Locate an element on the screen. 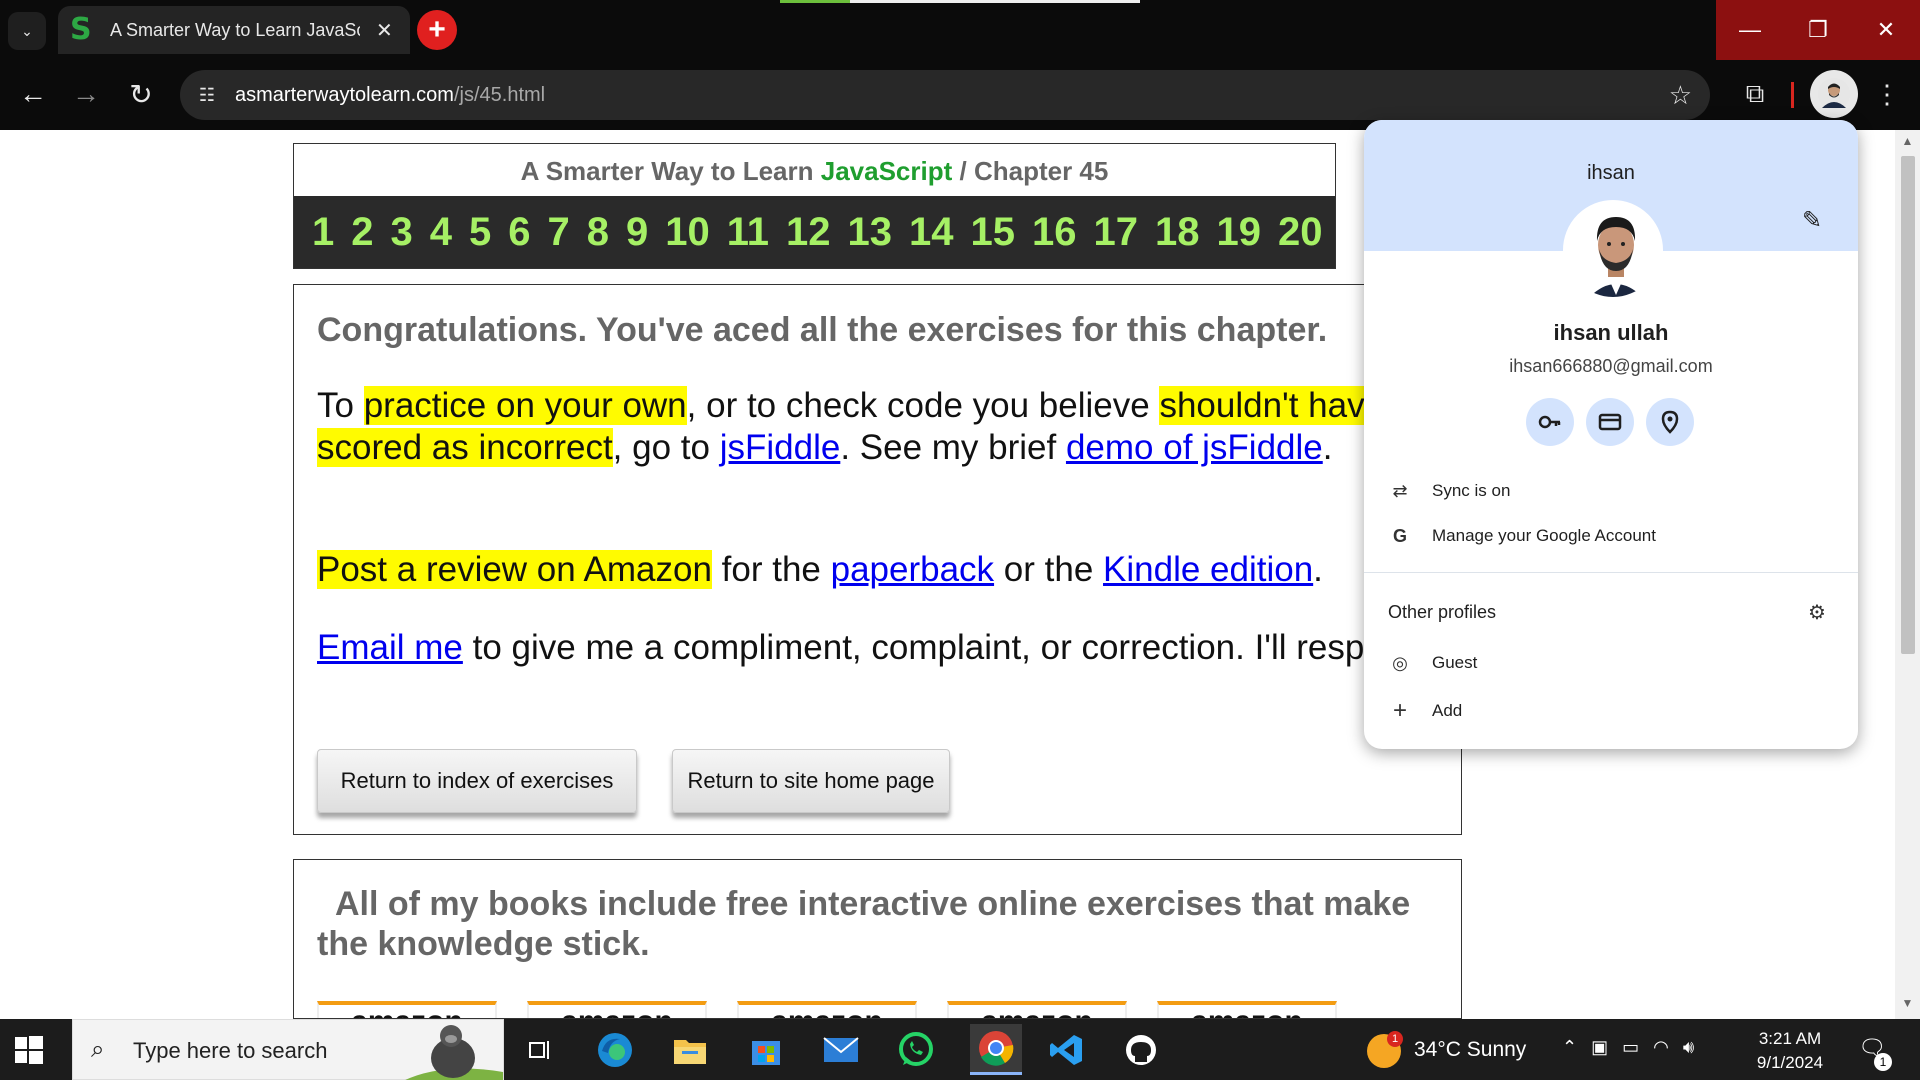 This screenshot has height=1080, width=1920. gear-icon: ⚙ is located at coordinates (1820, 612).